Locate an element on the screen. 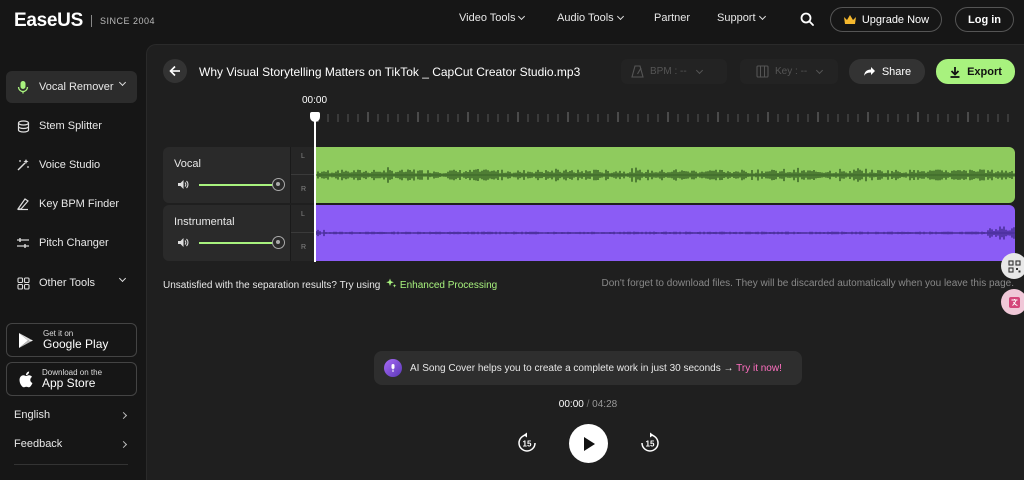 The width and height of the screenshot is (1024, 480). google-play-icon is located at coordinates (26, 340).